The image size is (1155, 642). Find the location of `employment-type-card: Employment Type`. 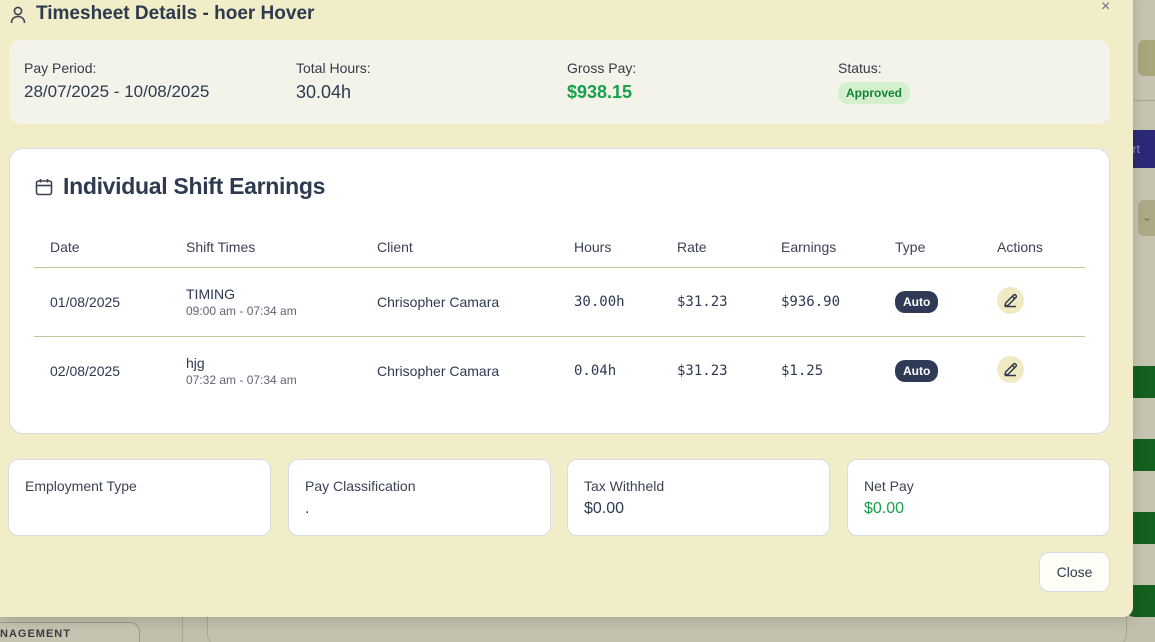

employment-type-card: Employment Type is located at coordinates (139, 497).